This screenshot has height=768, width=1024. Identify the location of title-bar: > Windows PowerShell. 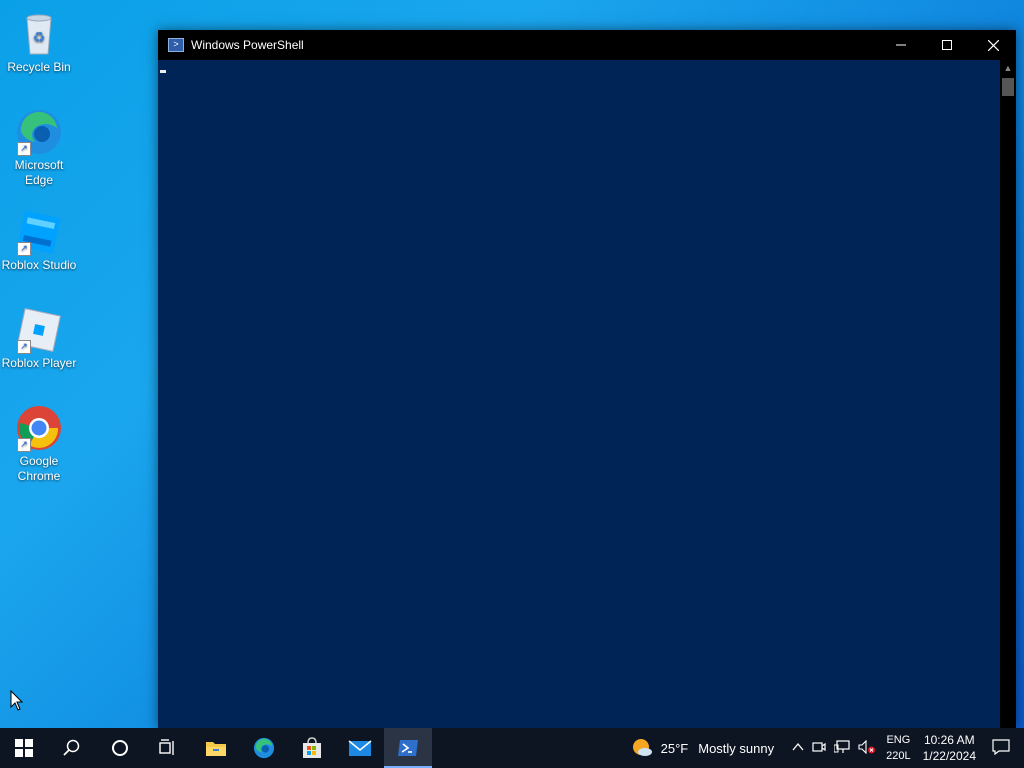
(587, 45).